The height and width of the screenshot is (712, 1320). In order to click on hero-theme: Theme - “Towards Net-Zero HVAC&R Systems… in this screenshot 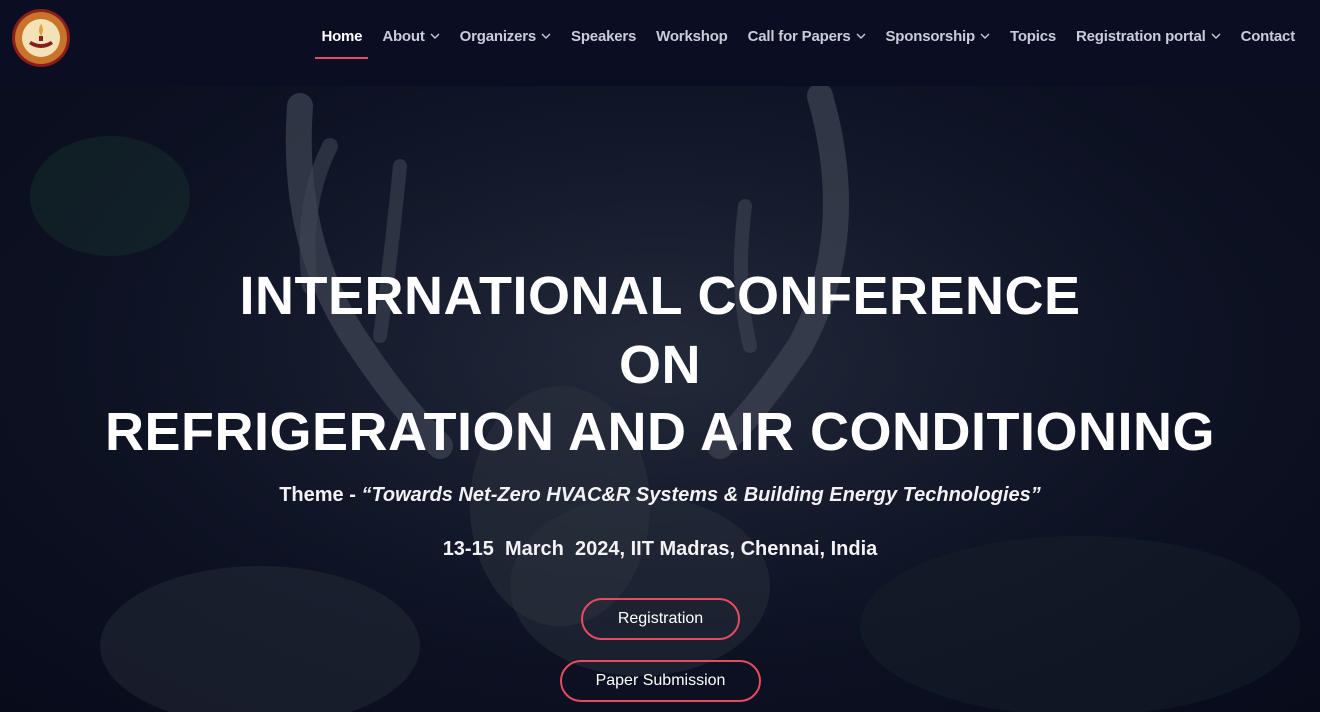, I will do `click(660, 495)`.